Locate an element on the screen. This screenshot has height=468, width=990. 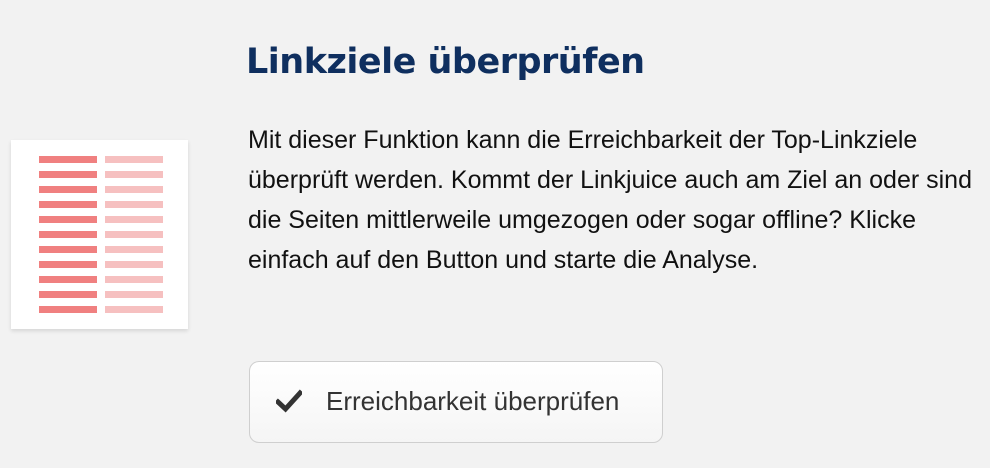
check-reachability-button: Erreichbarkeit überprüfen is located at coordinates (456, 402).